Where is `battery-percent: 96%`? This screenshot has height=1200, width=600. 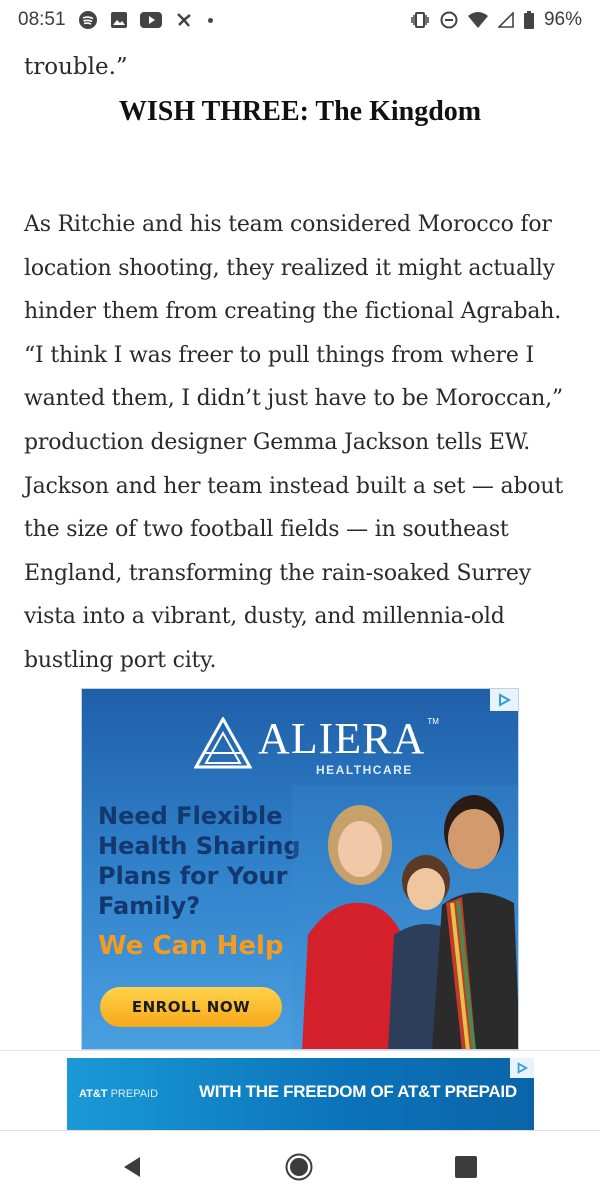
battery-percent: 96% is located at coordinates (562, 19).